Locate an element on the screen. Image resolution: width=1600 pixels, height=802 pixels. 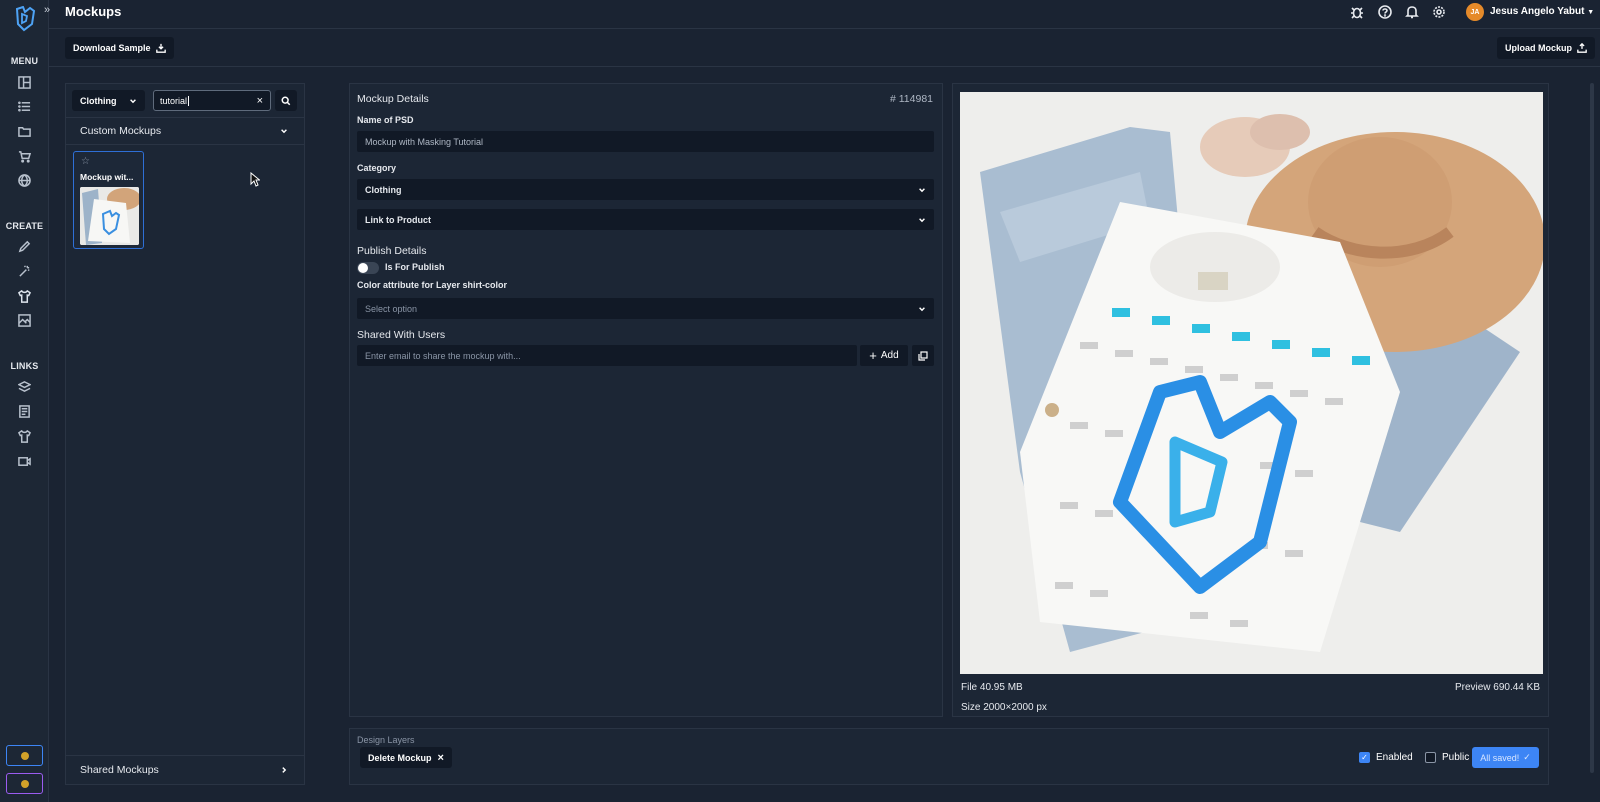
search-icon is located at coordinates (286, 100).